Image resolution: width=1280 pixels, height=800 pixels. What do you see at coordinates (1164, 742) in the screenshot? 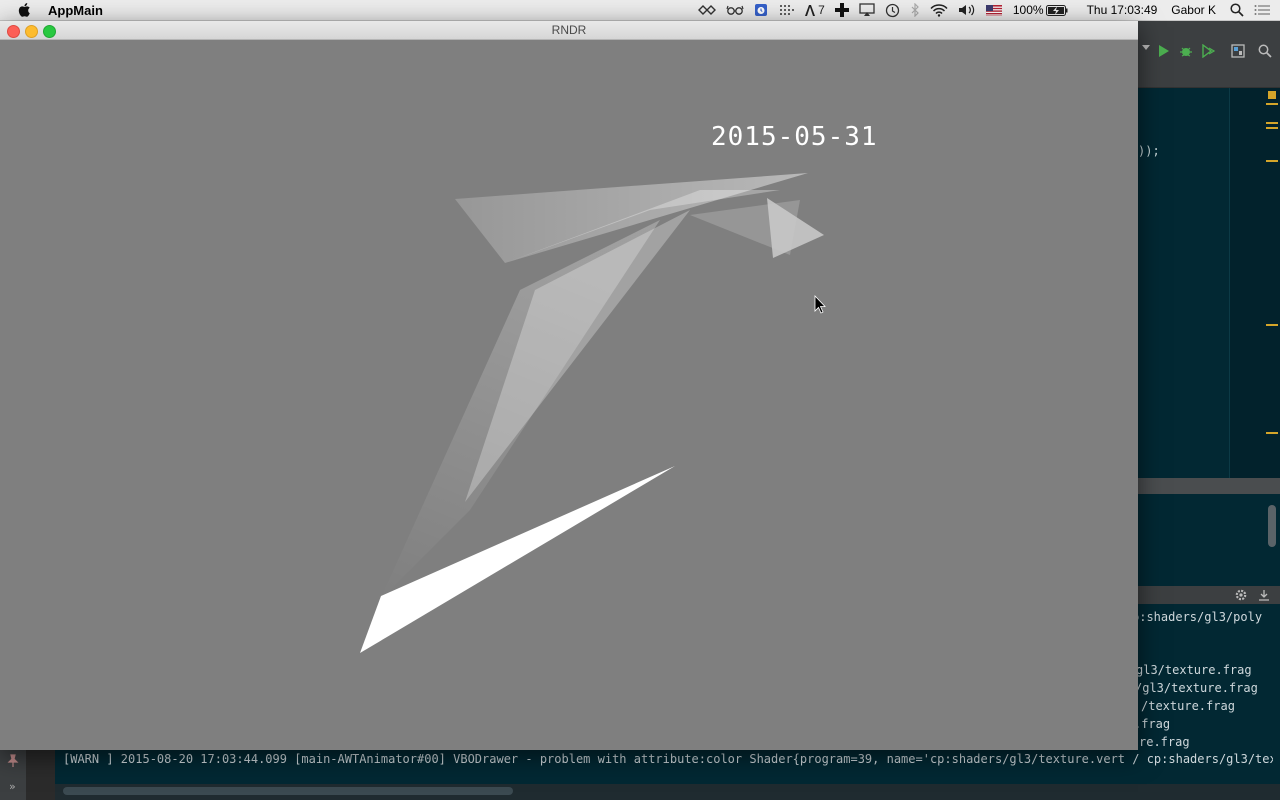
I see `console-line: re.frag` at bounding box center [1164, 742].